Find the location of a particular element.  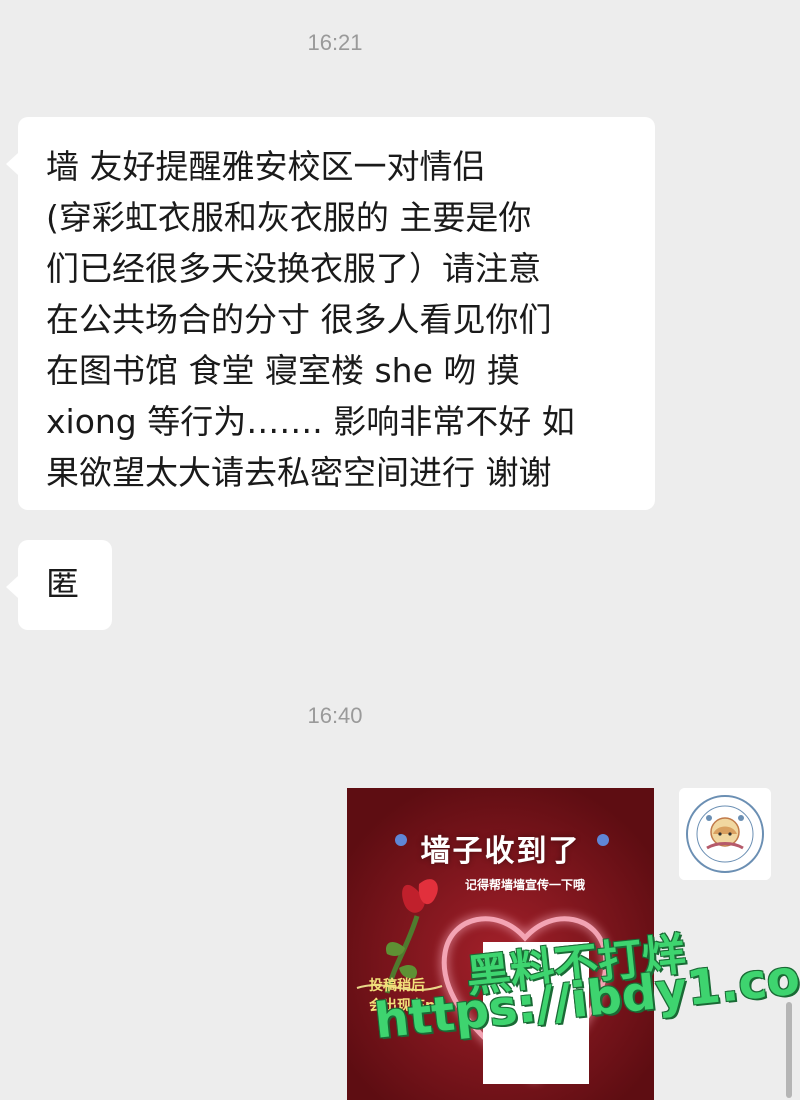

message-text-line: xiong 等行为……. 影响非常不好 如 is located at coordinates (310, 421).